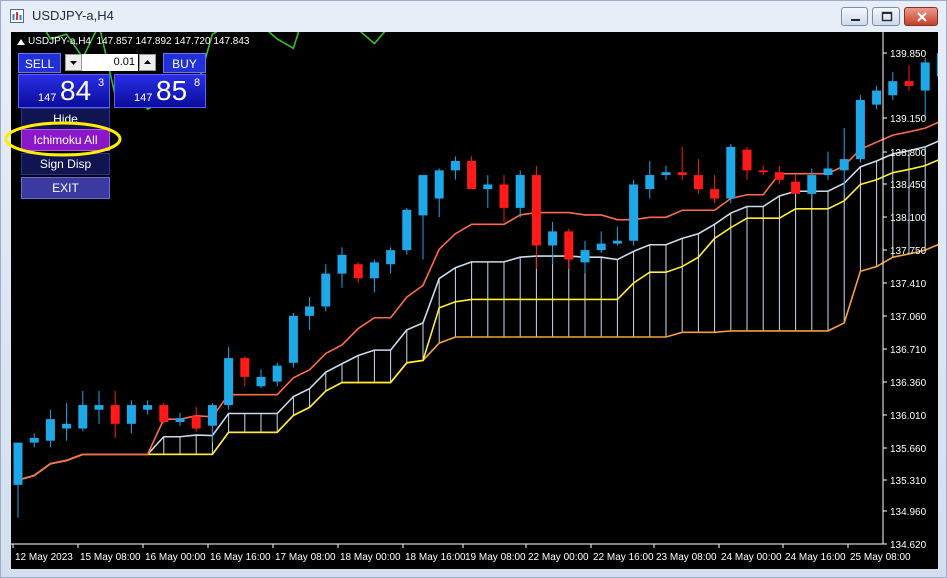 This screenshot has height=578, width=947. I want to click on time-tick-label: 24 May 00:00, so click(751, 557).